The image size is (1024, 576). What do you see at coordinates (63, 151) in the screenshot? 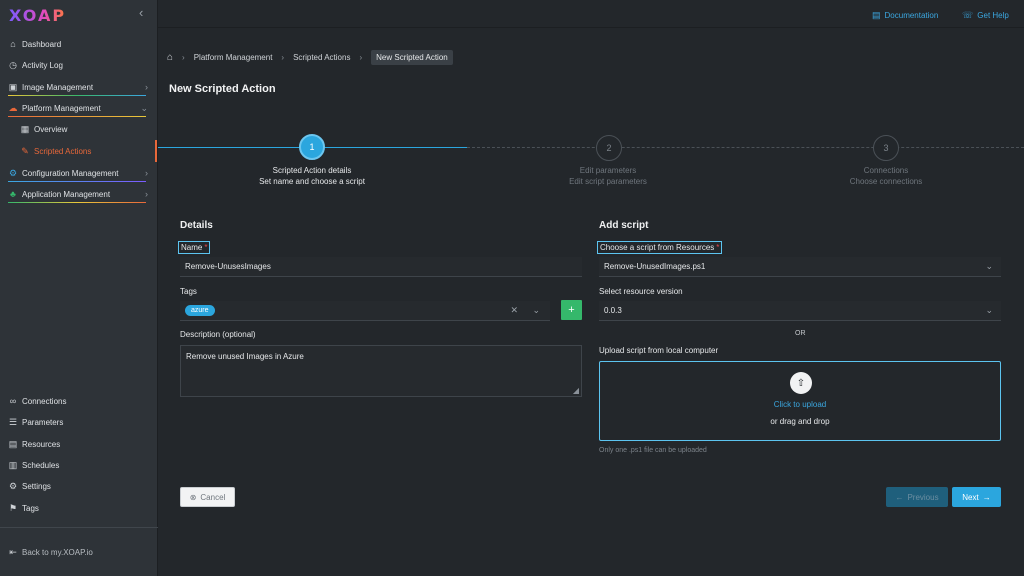
I see `sidebar-item-label: Scripted Actions` at bounding box center [63, 151].